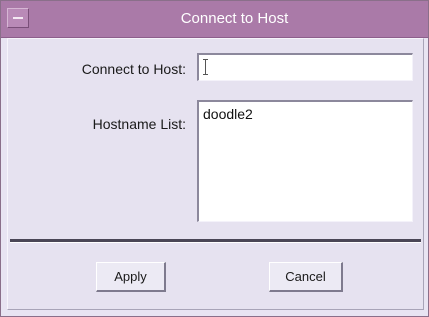 This screenshot has height=317, width=429. What do you see at coordinates (131, 277) in the screenshot?
I see `apply-button: Apply` at bounding box center [131, 277].